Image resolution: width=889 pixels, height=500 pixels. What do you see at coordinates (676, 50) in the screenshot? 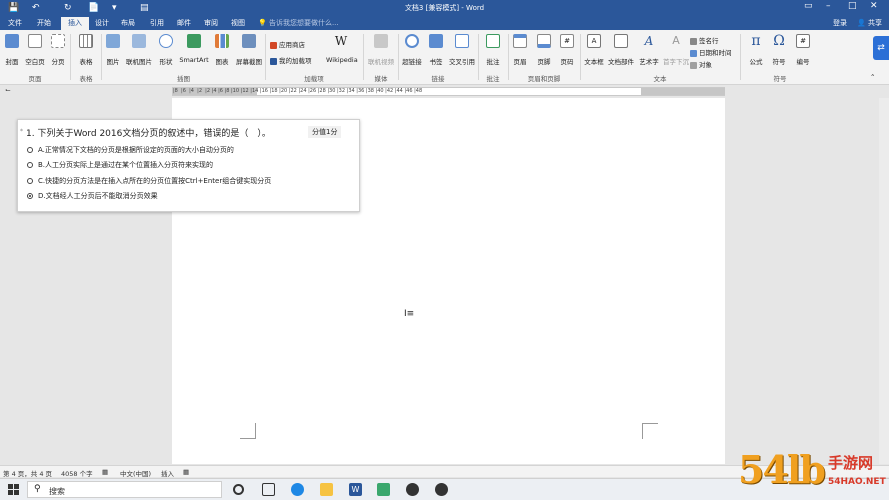
I see `drop-cap-button: A 首字下沉` at bounding box center [676, 50].